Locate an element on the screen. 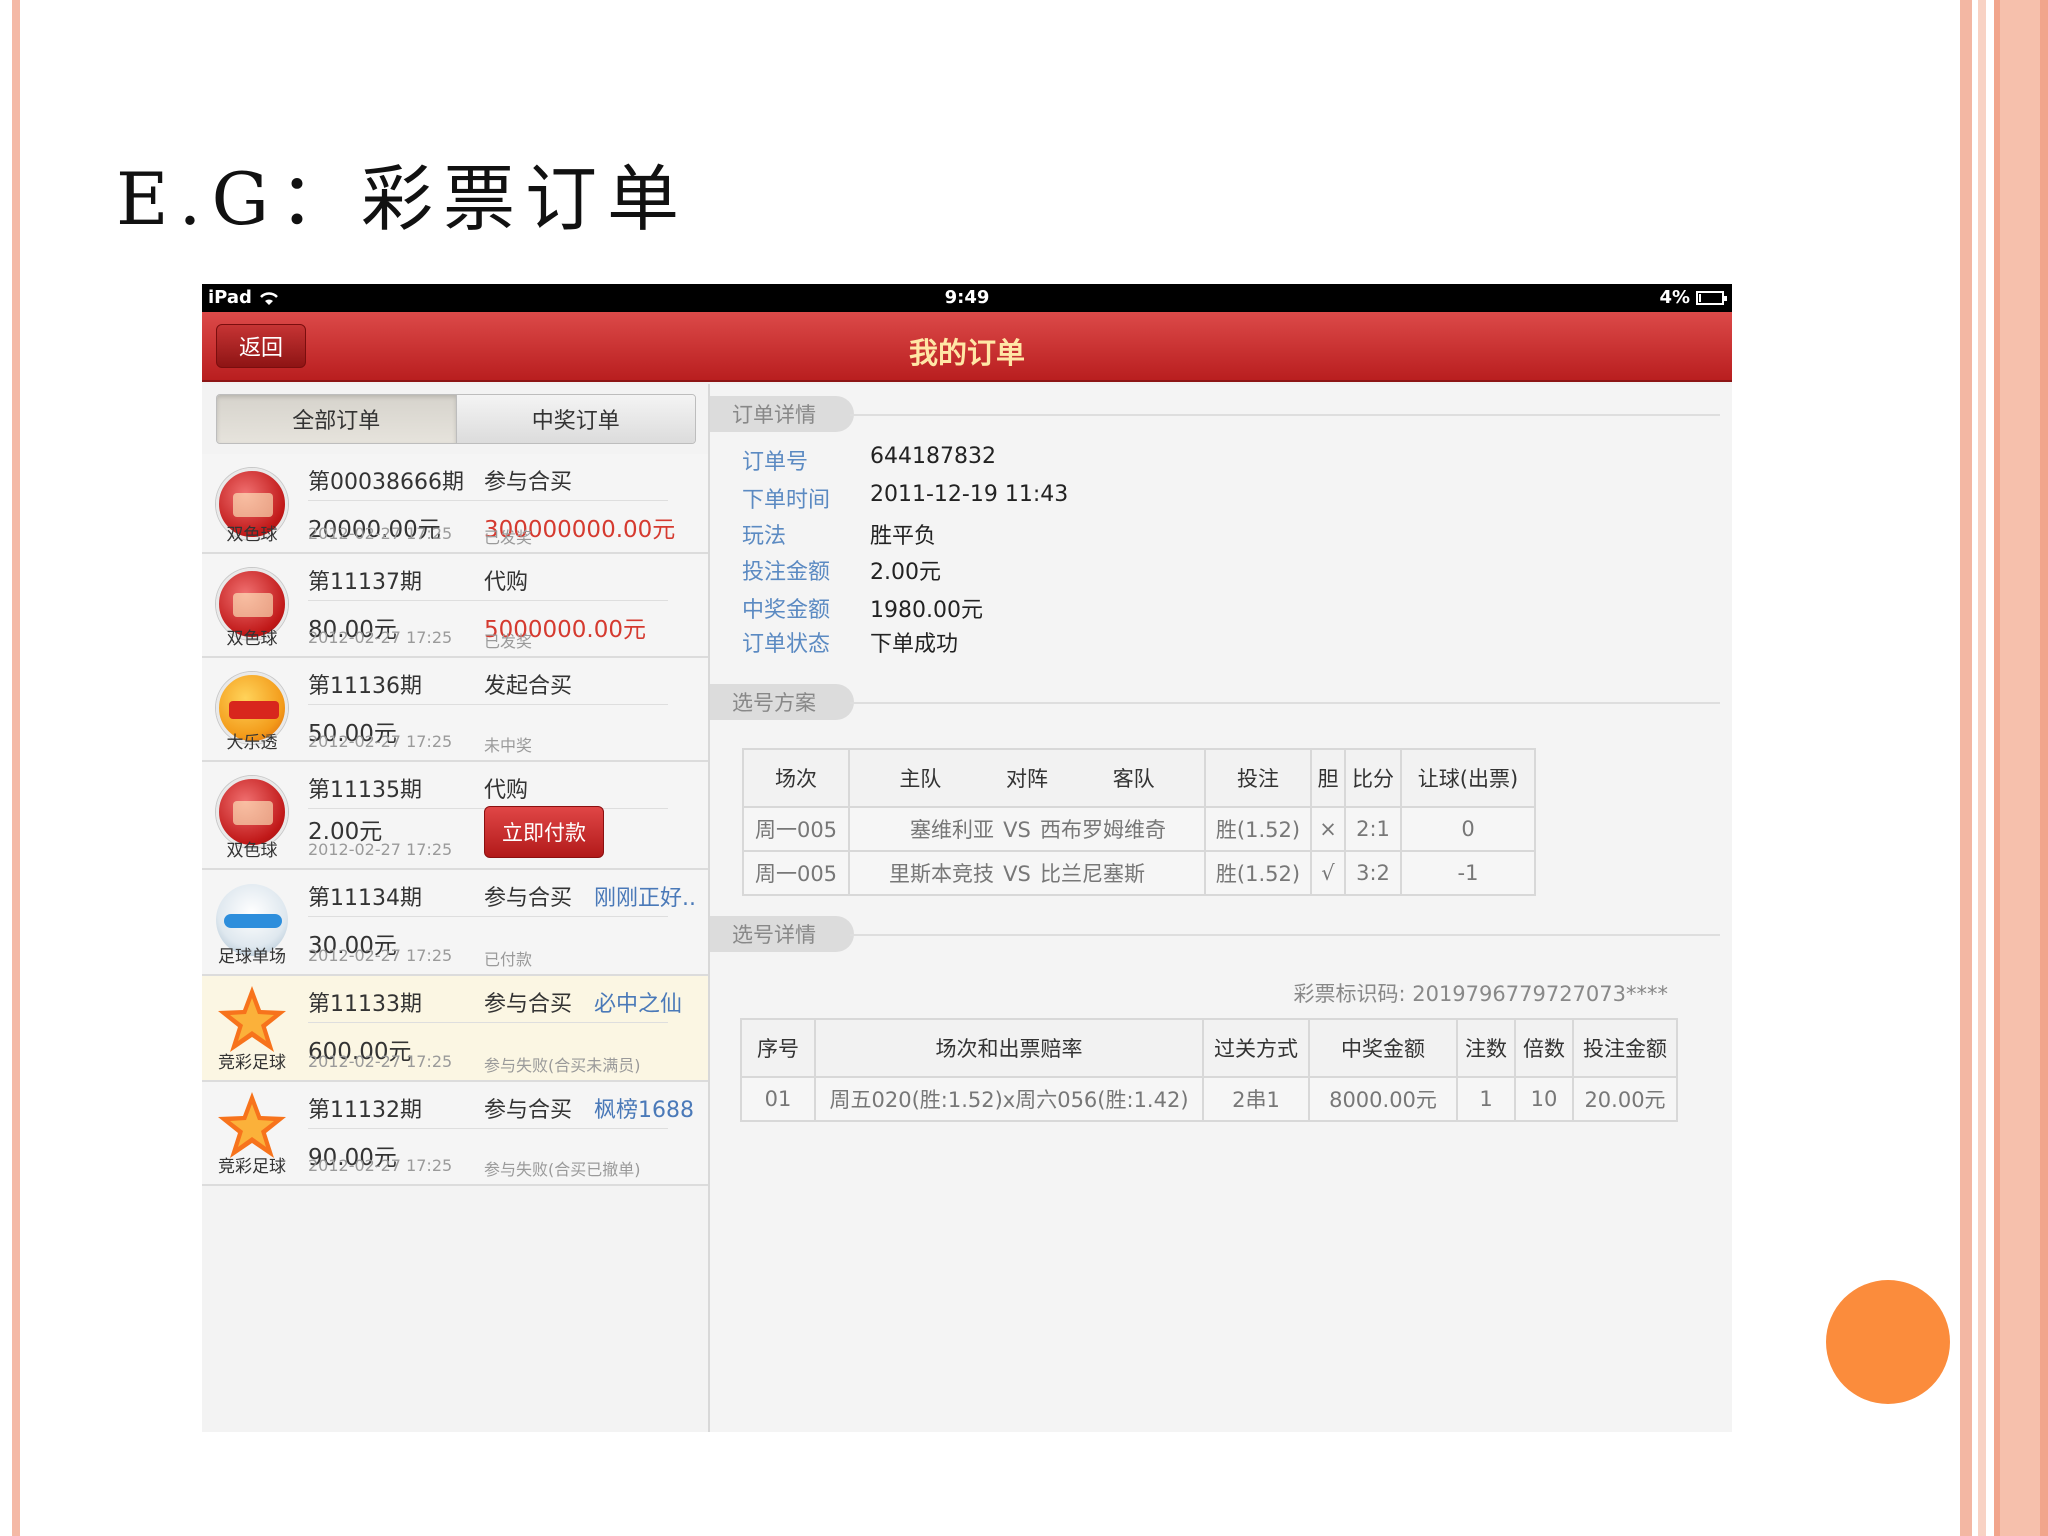 Image resolution: width=2048 pixels, height=1536 pixels. section-title: 订单详情 is located at coordinates (782, 414).